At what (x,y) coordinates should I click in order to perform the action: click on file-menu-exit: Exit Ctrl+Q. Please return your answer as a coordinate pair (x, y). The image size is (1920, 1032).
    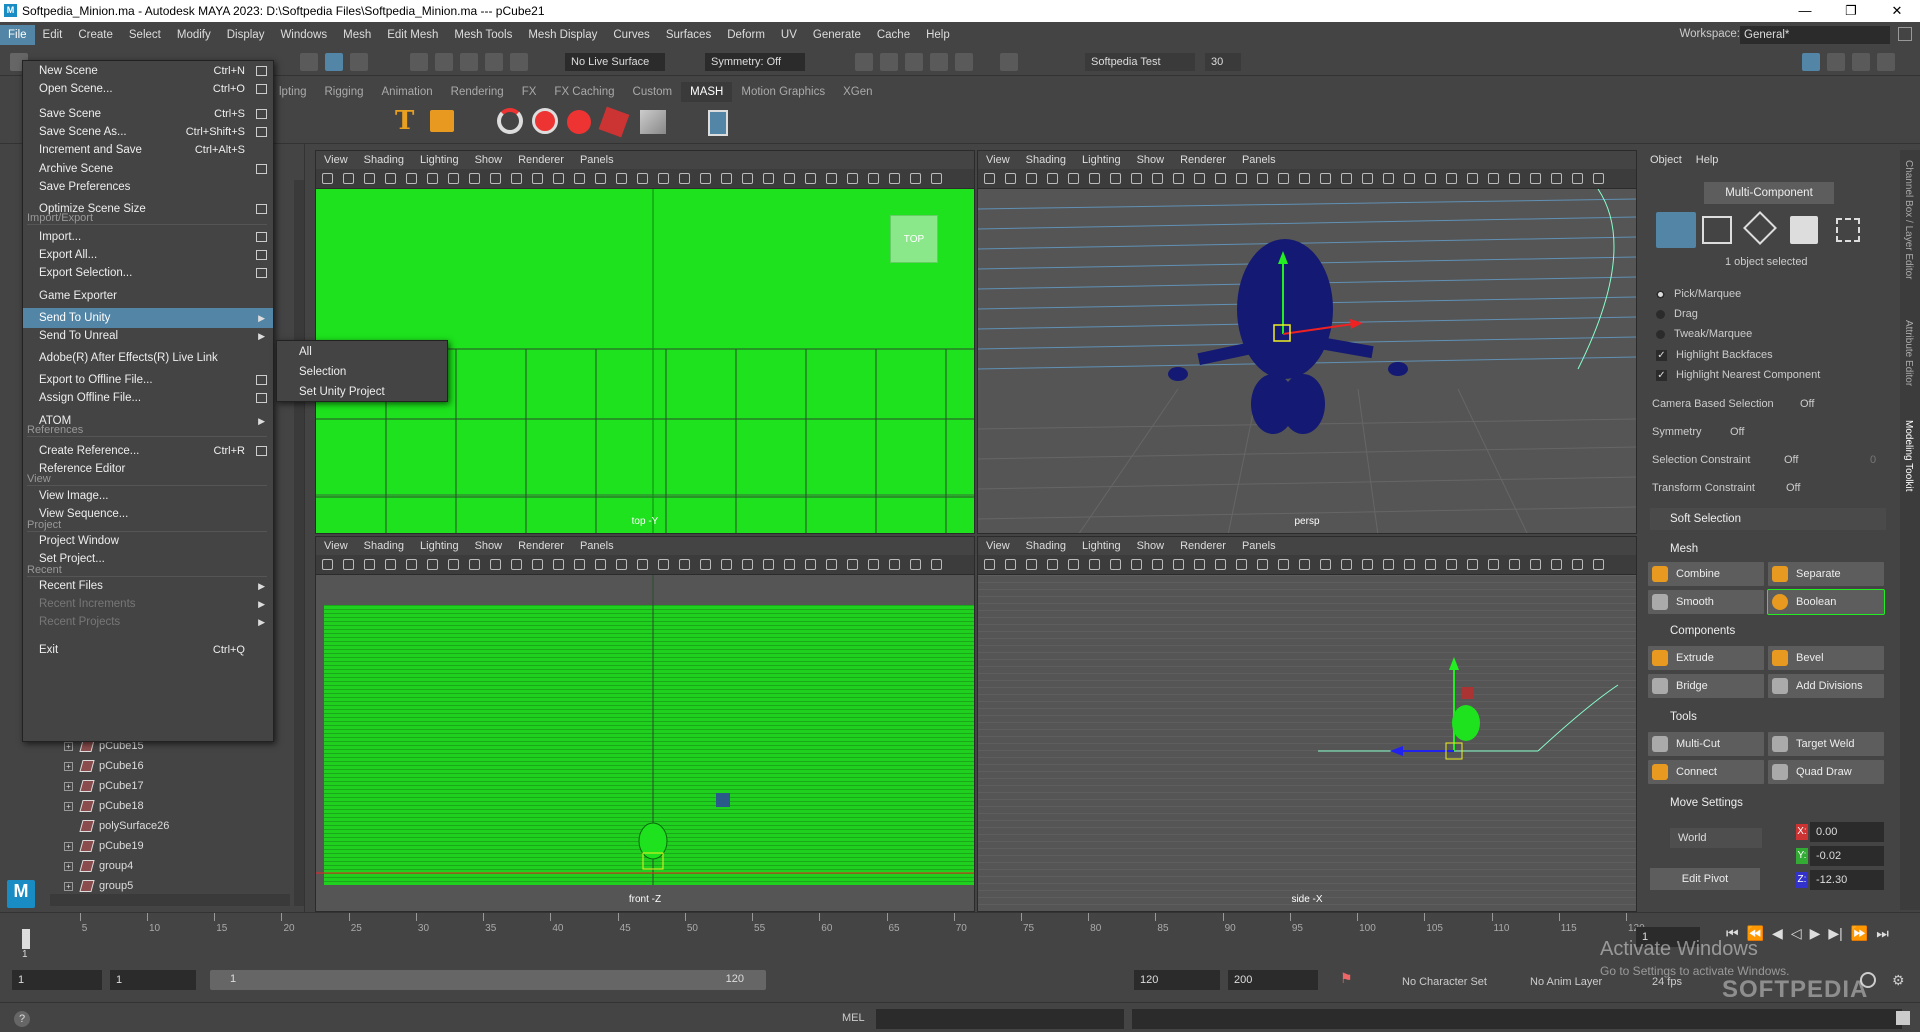
    Looking at the image, I should click on (148, 650).